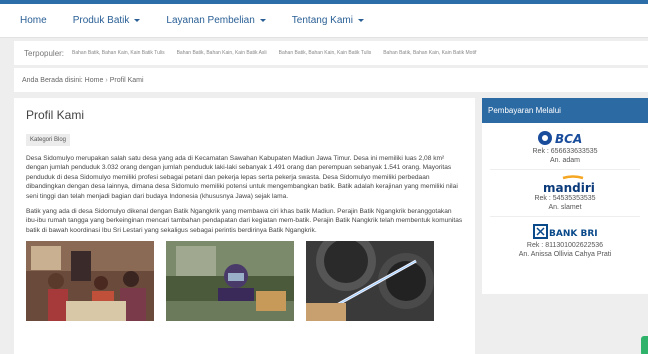 The image size is (648, 354). What do you see at coordinates (44, 53) in the screenshot?
I see `popular-label: Terpopuler:` at bounding box center [44, 53].